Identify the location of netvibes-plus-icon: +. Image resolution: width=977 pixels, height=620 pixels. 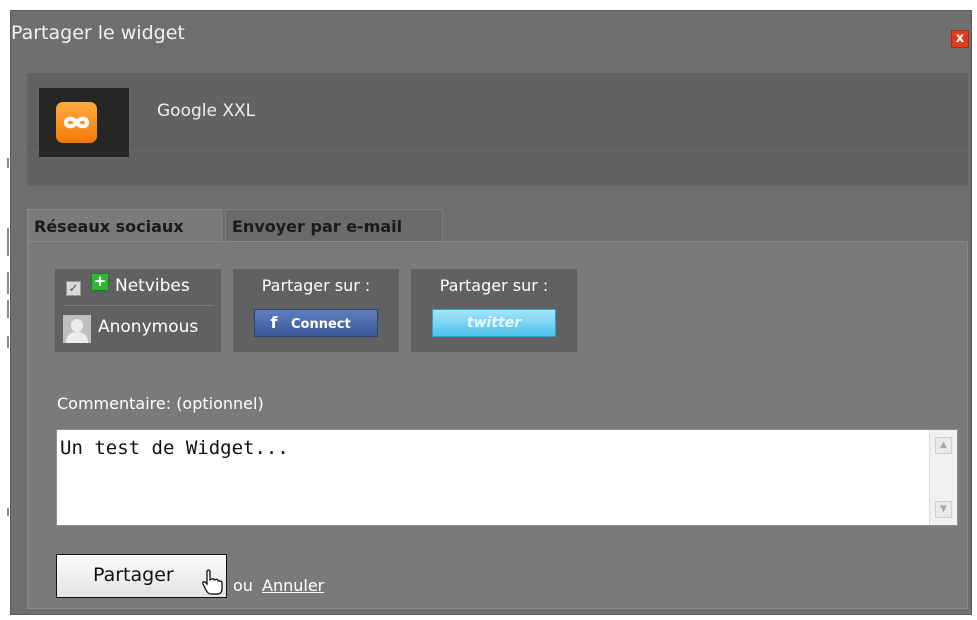
(100, 282).